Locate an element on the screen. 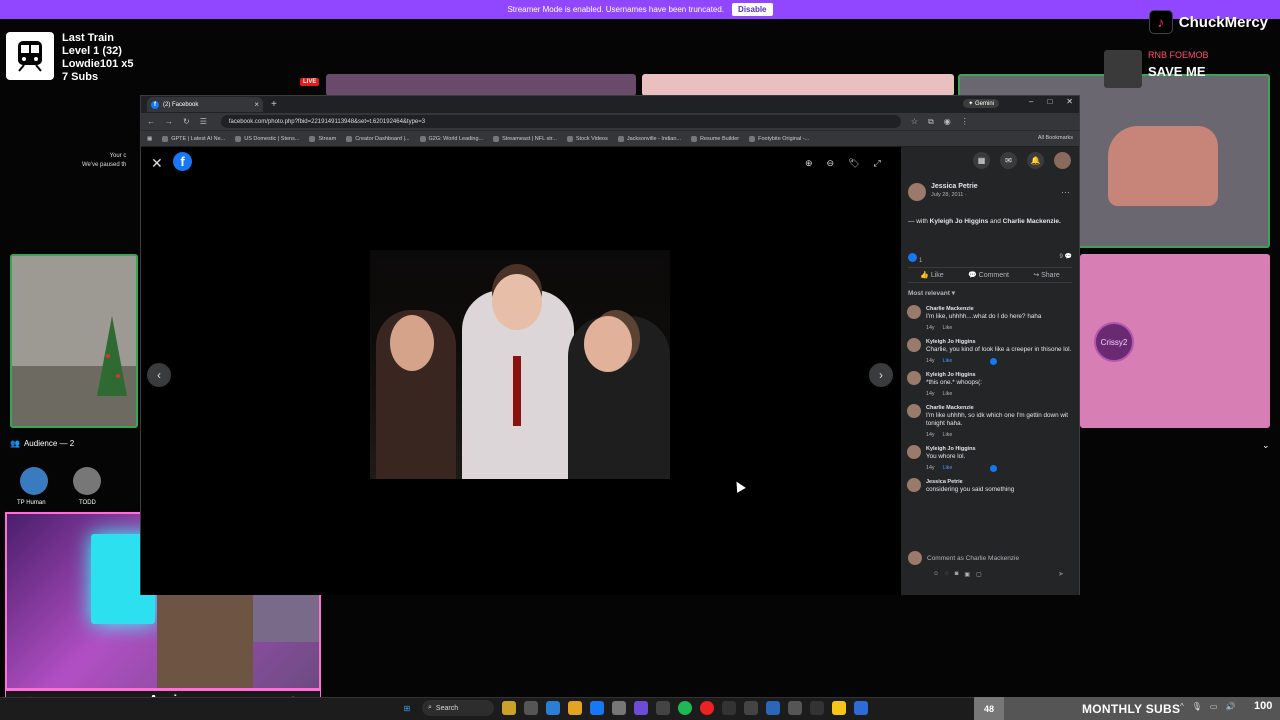 Image resolution: width=1280 pixels, height=720 pixels. forward-icon: → is located at coordinates (169, 121).